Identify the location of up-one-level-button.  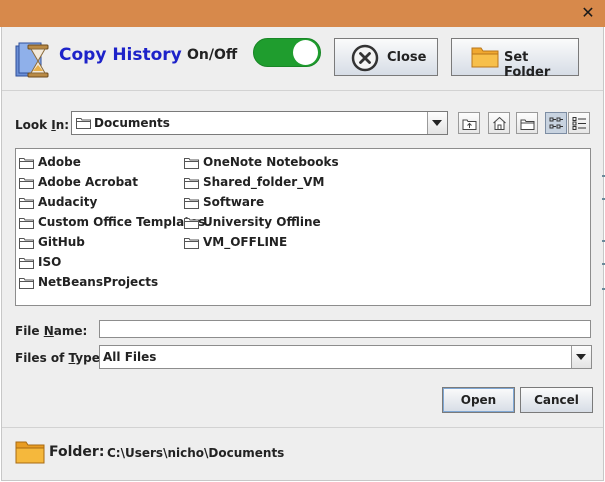
(469, 123).